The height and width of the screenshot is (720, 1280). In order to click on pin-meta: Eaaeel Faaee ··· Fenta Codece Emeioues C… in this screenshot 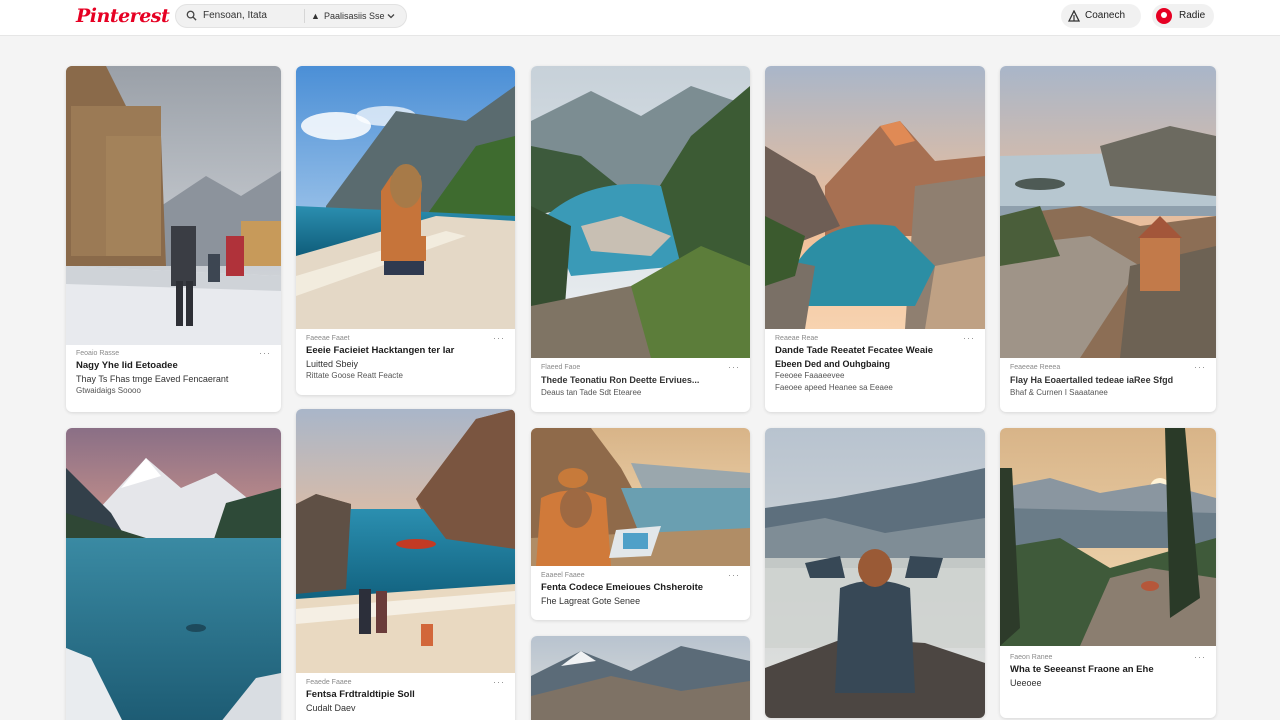, I will do `click(640, 588)`.